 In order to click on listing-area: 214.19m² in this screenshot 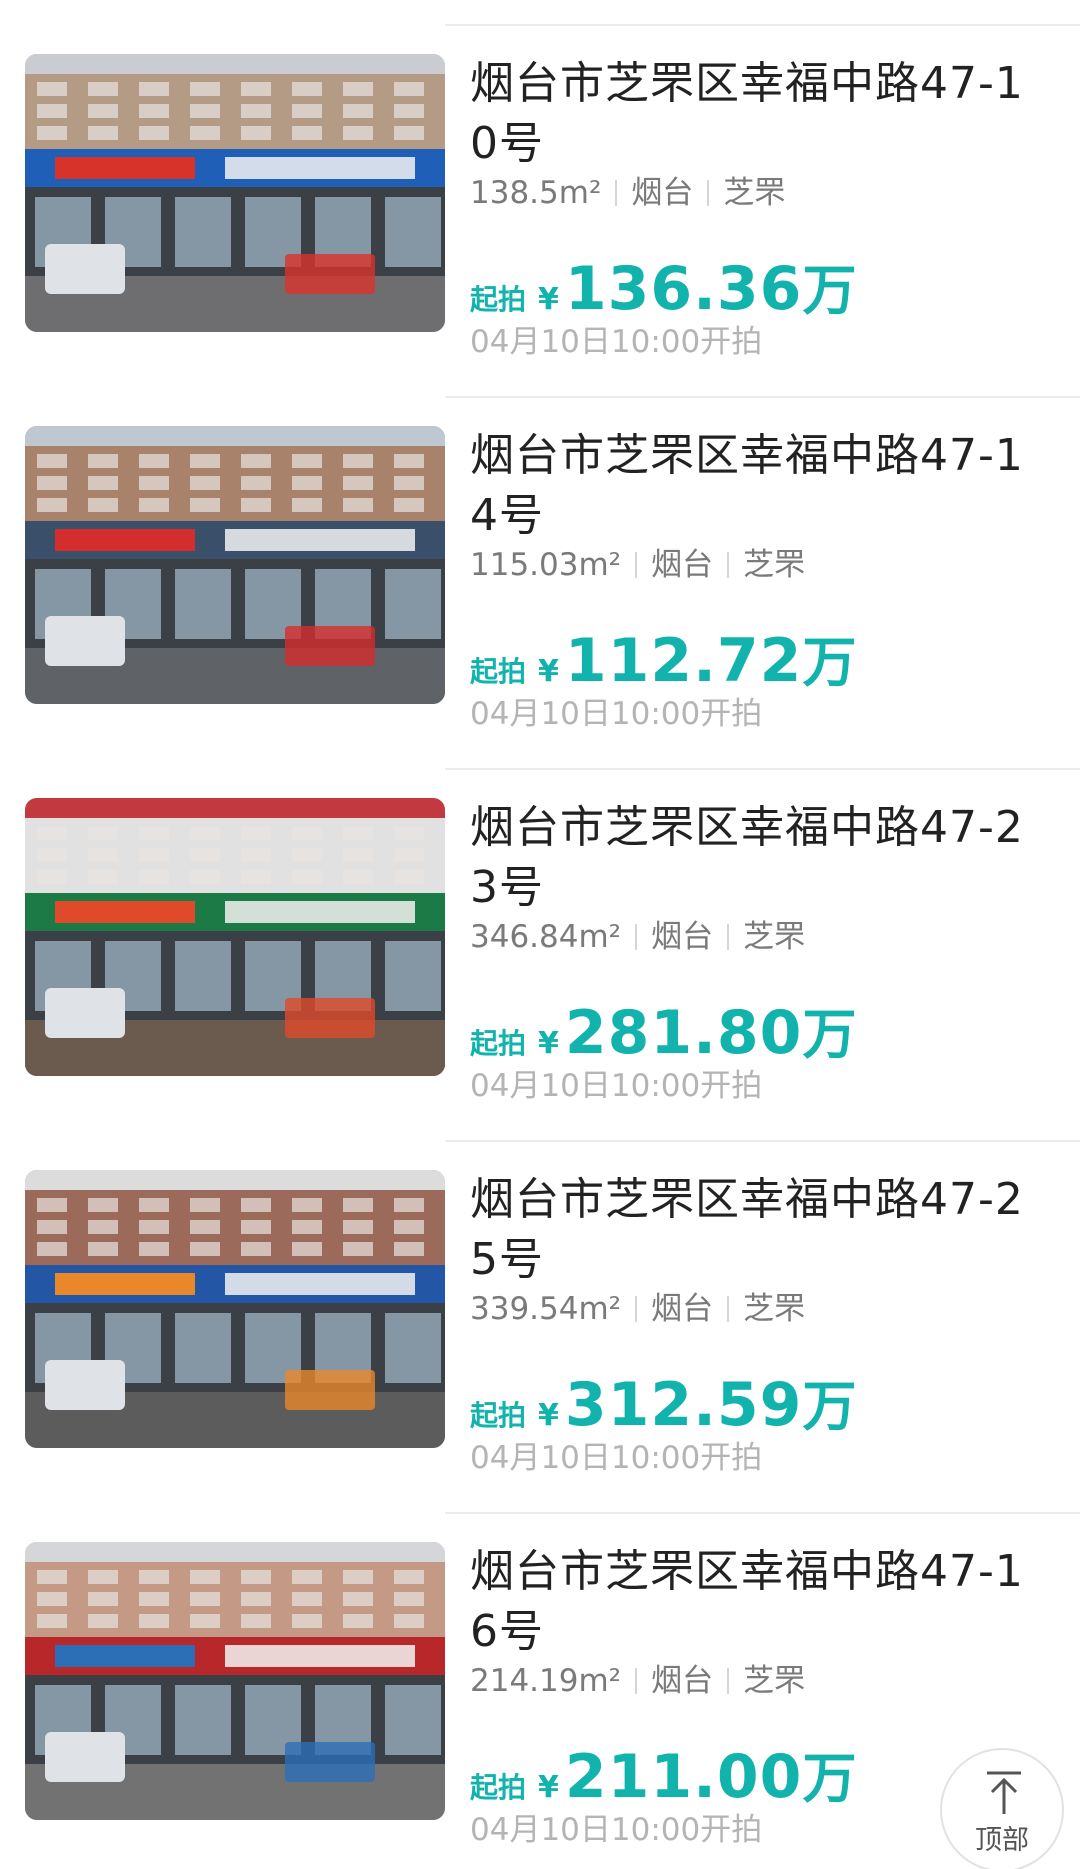, I will do `click(546, 1681)`.